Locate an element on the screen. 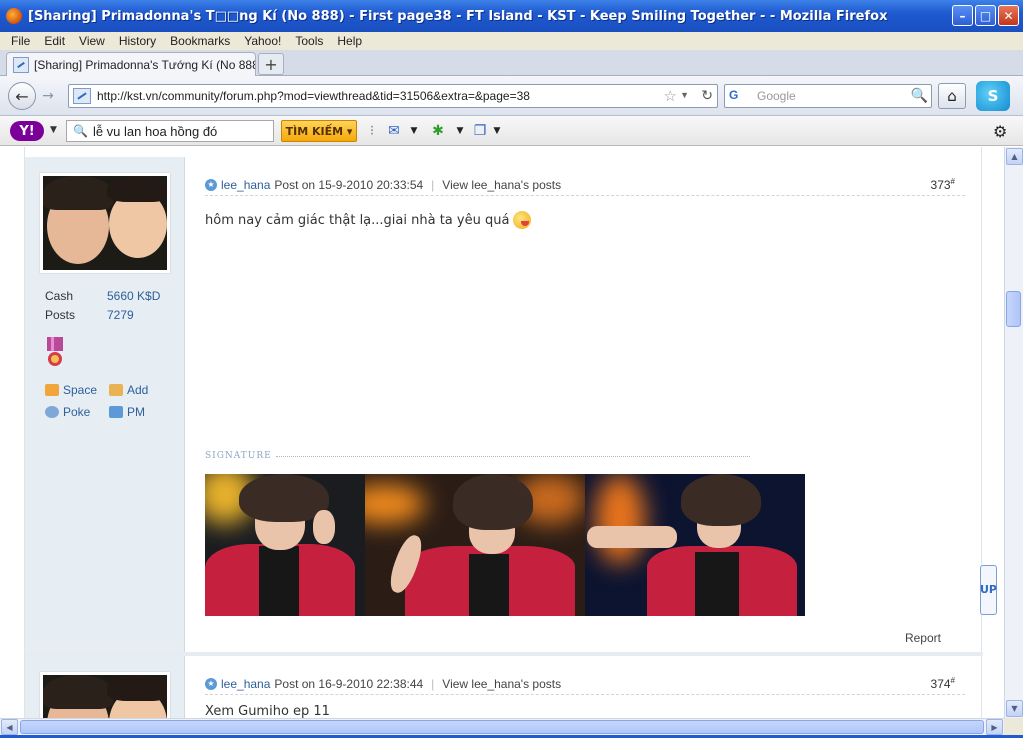  site-favicon-icon is located at coordinates (21, 64).